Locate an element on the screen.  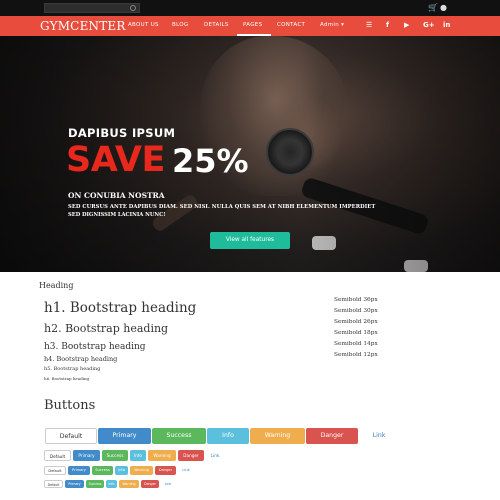
search-input is located at coordinates (92, 8).